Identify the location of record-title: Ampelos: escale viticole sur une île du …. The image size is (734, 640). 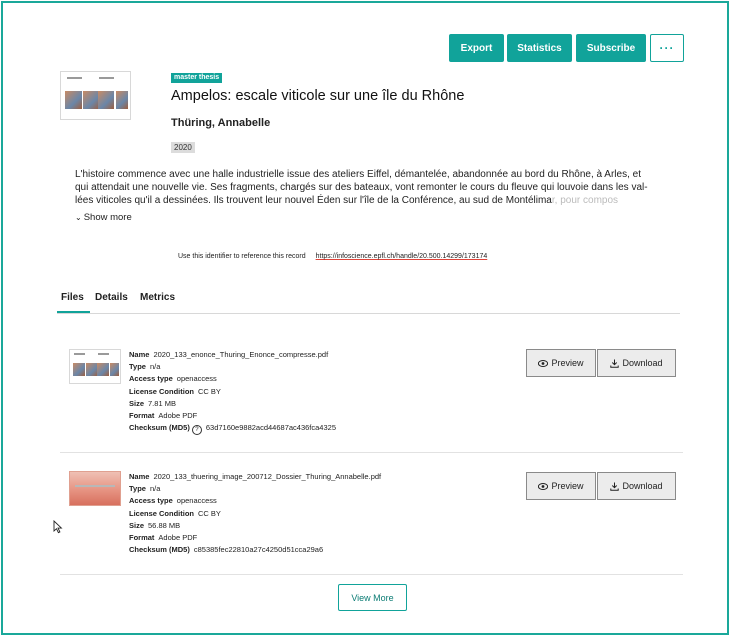
(318, 96).